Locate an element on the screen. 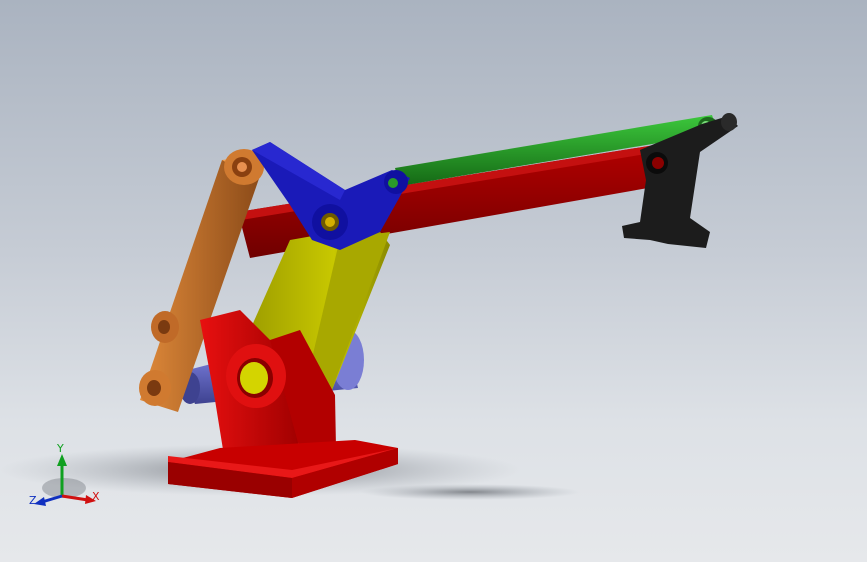  y-axis-label: Y is located at coordinates (60, 448).